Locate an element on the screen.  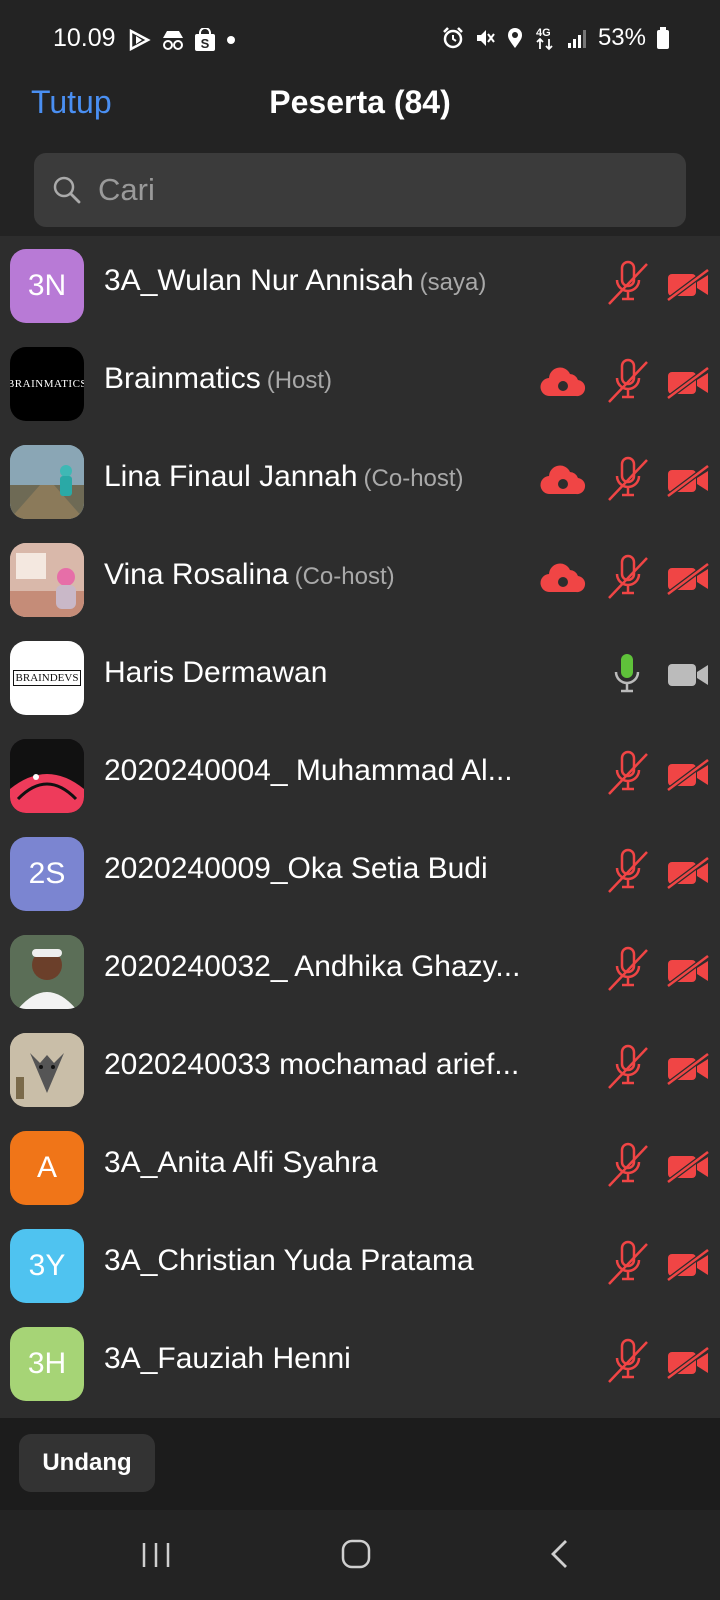
avatar: A is located at coordinates (47, 1168).